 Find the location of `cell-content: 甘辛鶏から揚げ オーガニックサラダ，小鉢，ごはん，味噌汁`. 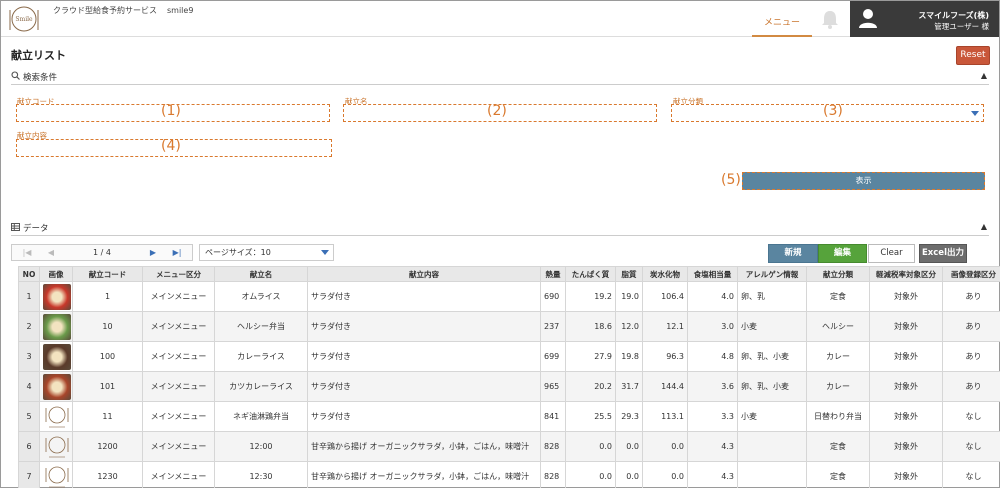

cell-content: 甘辛鶏から揚げ オーガニックサラダ，小鉢，ごはん，味噌汁 is located at coordinates (424, 446).